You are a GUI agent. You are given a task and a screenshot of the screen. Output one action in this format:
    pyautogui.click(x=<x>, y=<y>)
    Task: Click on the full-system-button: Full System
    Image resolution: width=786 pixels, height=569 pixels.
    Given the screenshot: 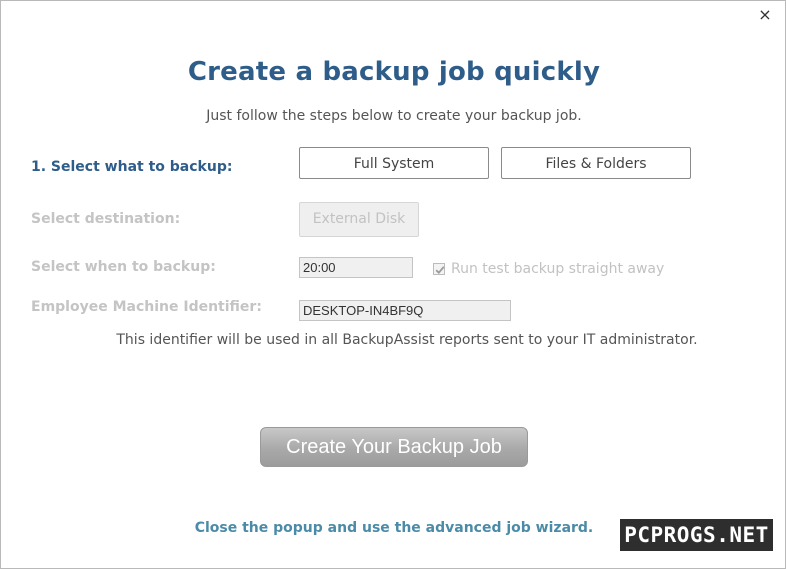 What is the action you would take?
    pyautogui.click(x=394, y=163)
    